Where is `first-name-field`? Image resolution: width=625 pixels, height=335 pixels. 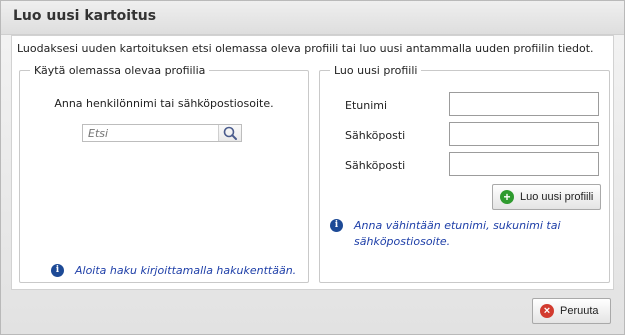 first-name-field is located at coordinates (524, 104).